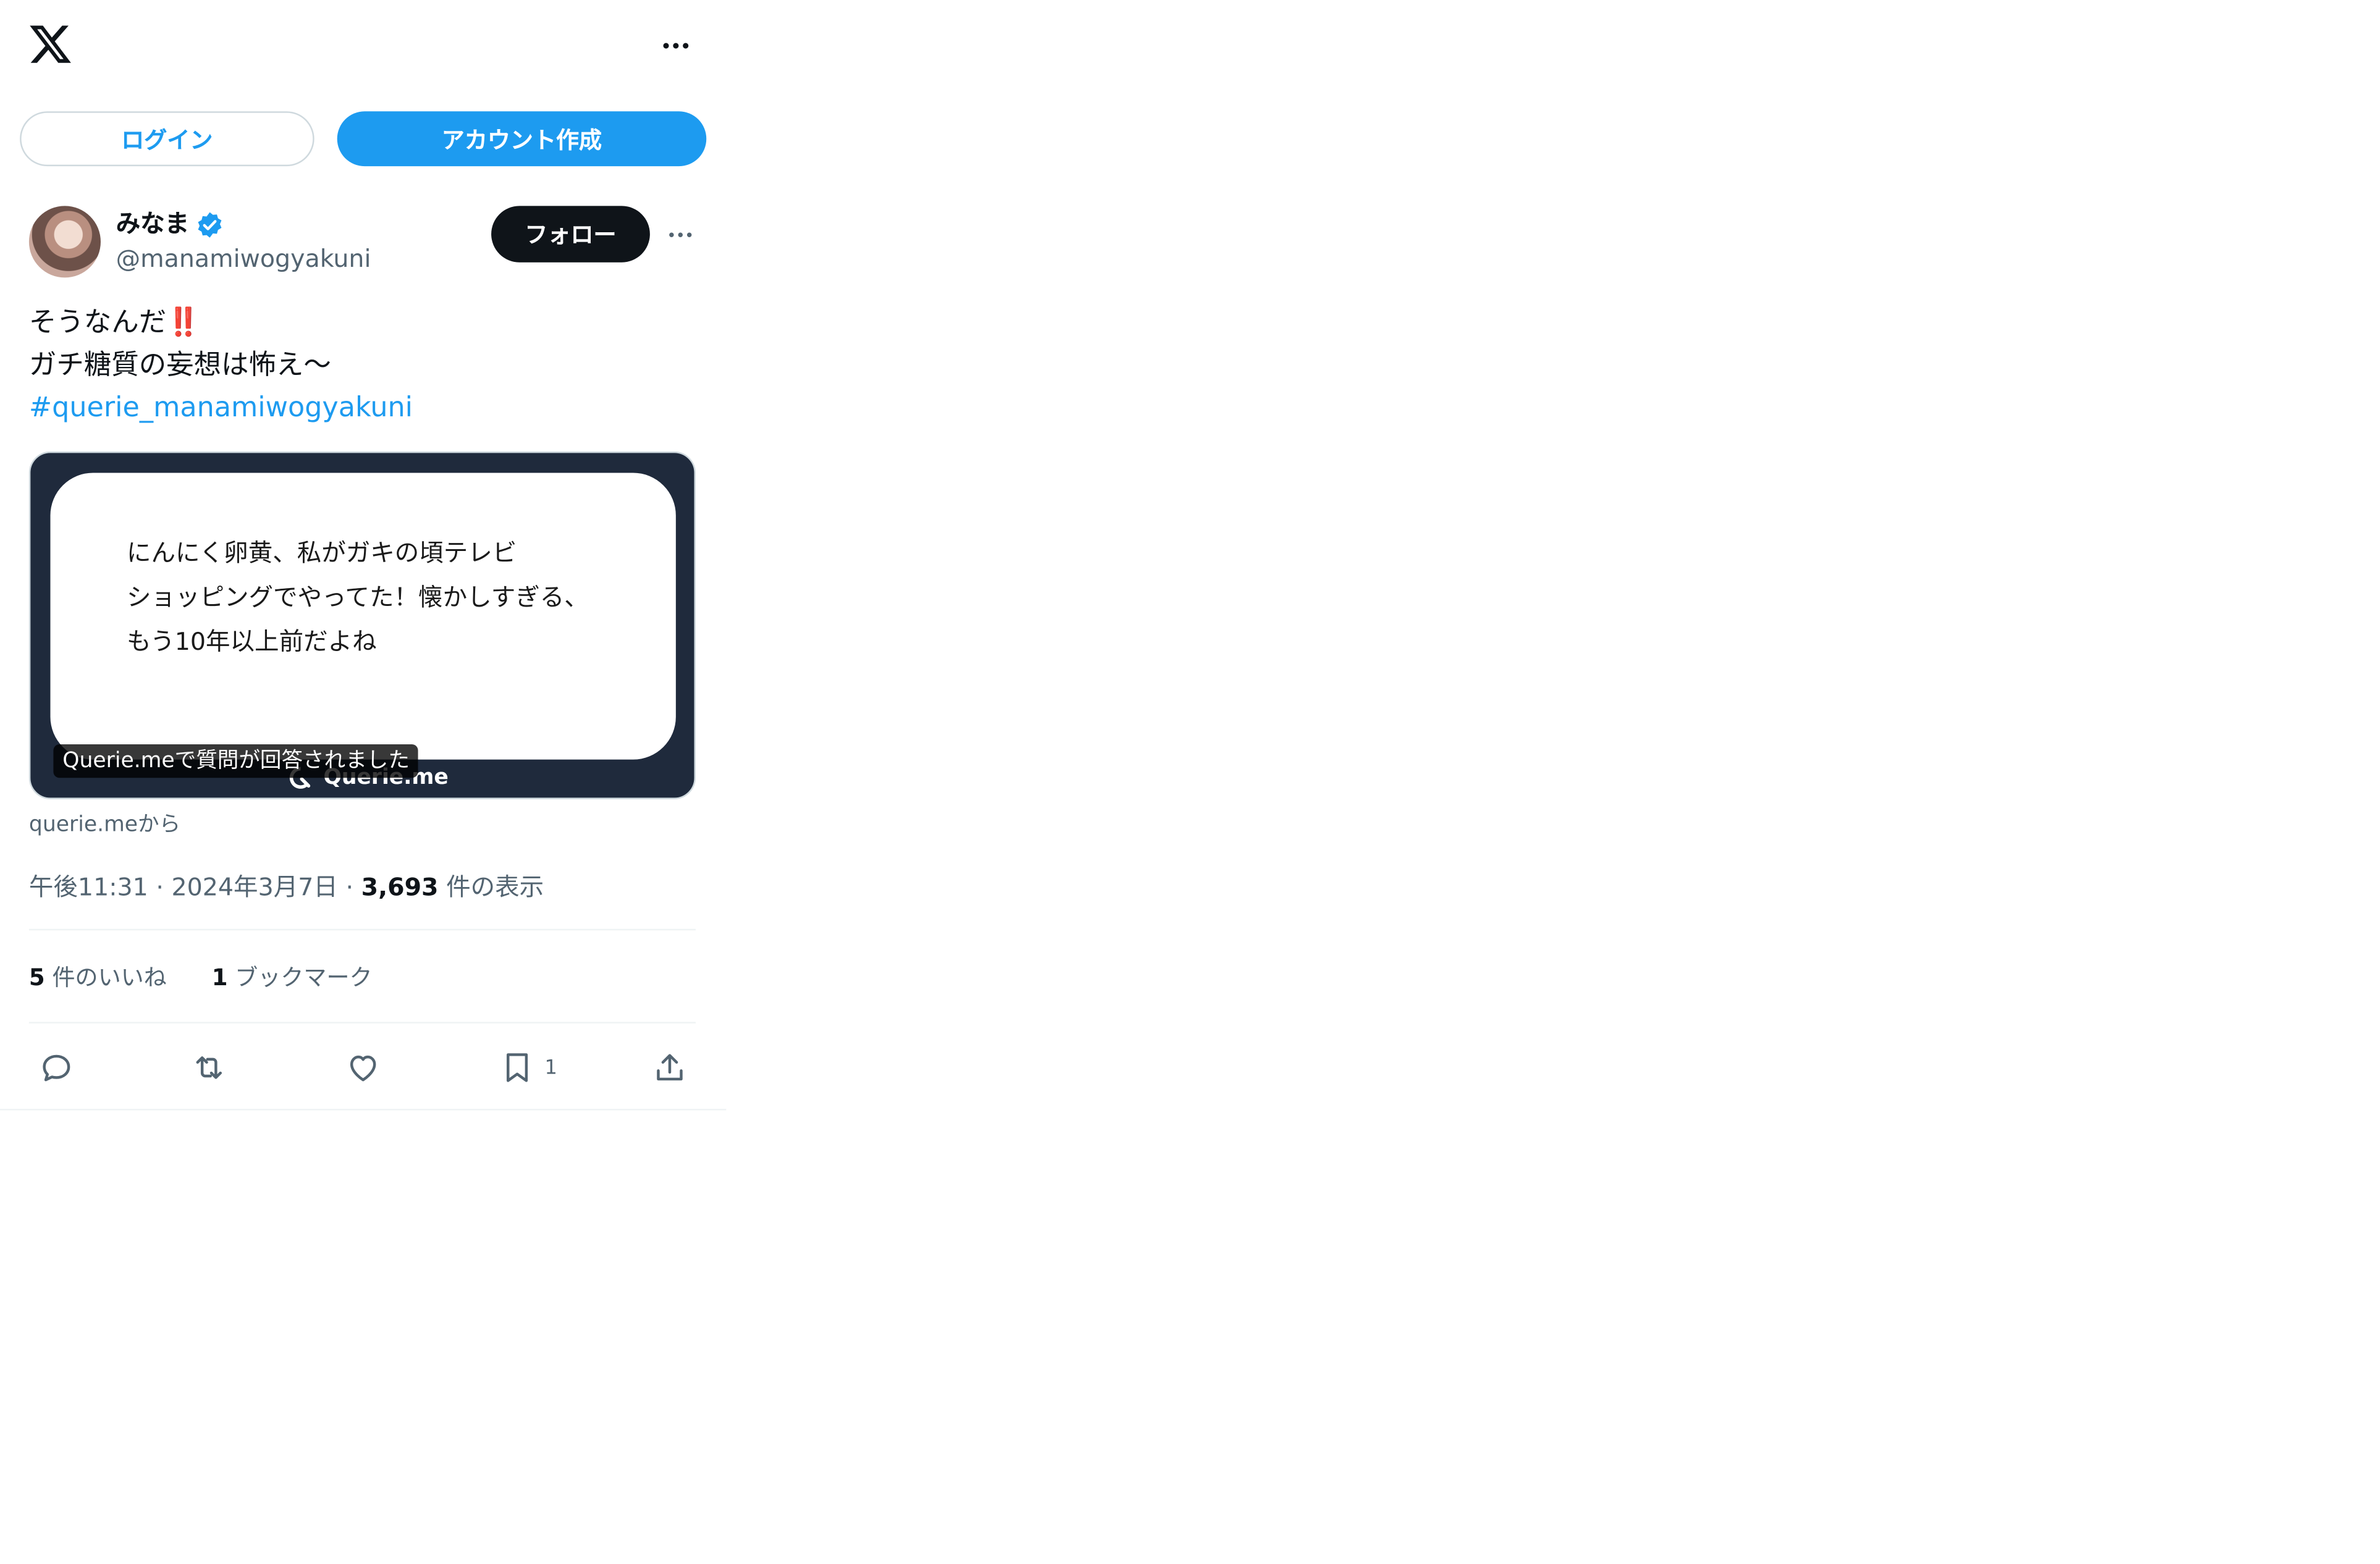 The height and width of the screenshot is (1564, 2380). I want to click on tweet-meta: 午後11:31 · 2024年3月7日 · 3,693 件の表示, so click(286, 887).